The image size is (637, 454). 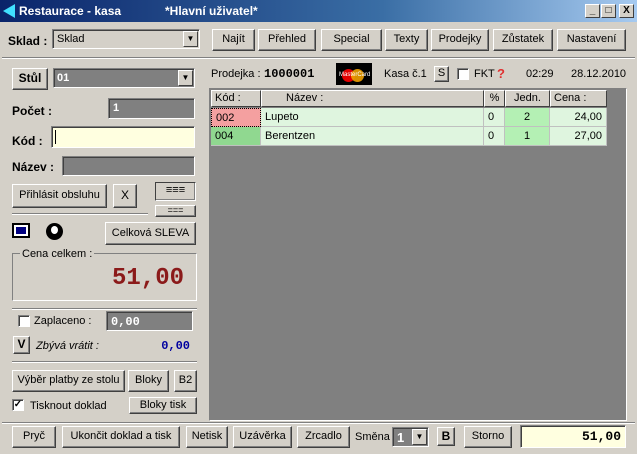 I want to click on smena-label: Směna, so click(x=372, y=437).